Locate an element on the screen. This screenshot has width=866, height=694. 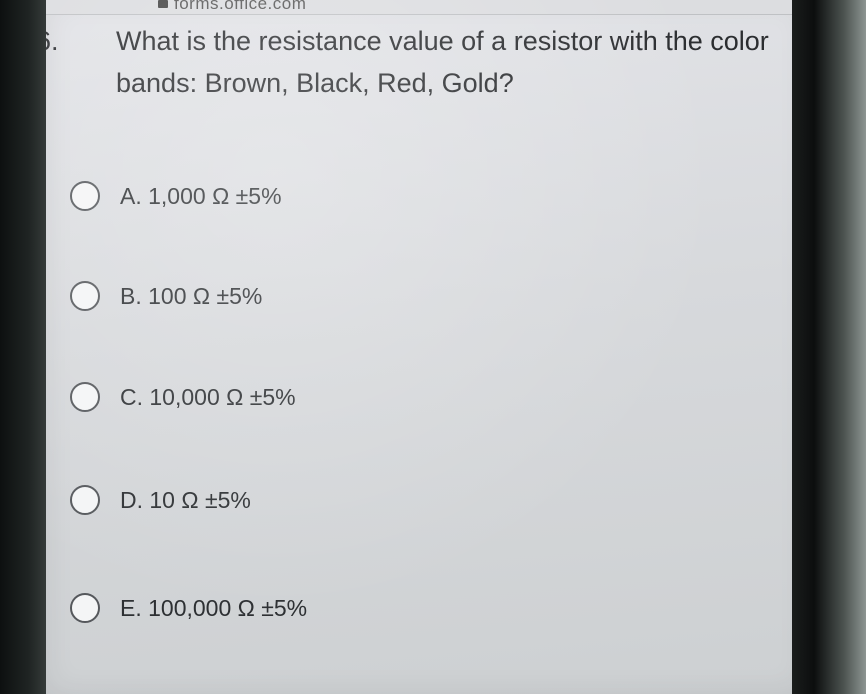
option-d: D. 10 Ω ±5% is located at coordinates (160, 500).